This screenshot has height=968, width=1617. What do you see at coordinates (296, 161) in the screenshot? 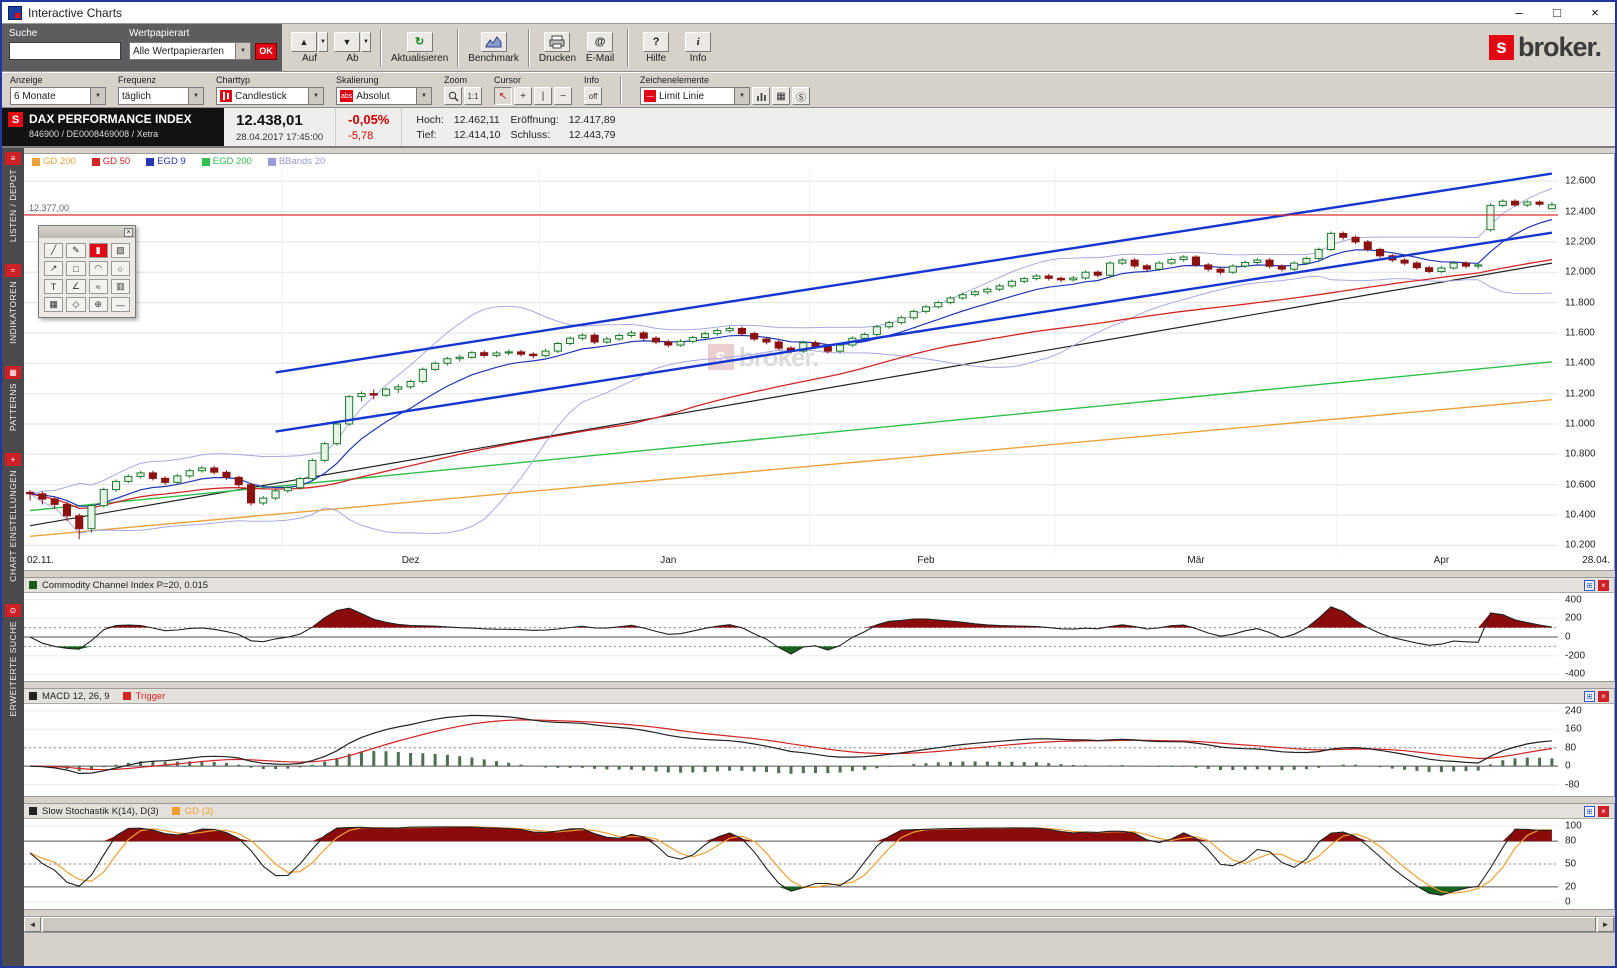
I see `legend-item-bbands: BBands 20` at bounding box center [296, 161].